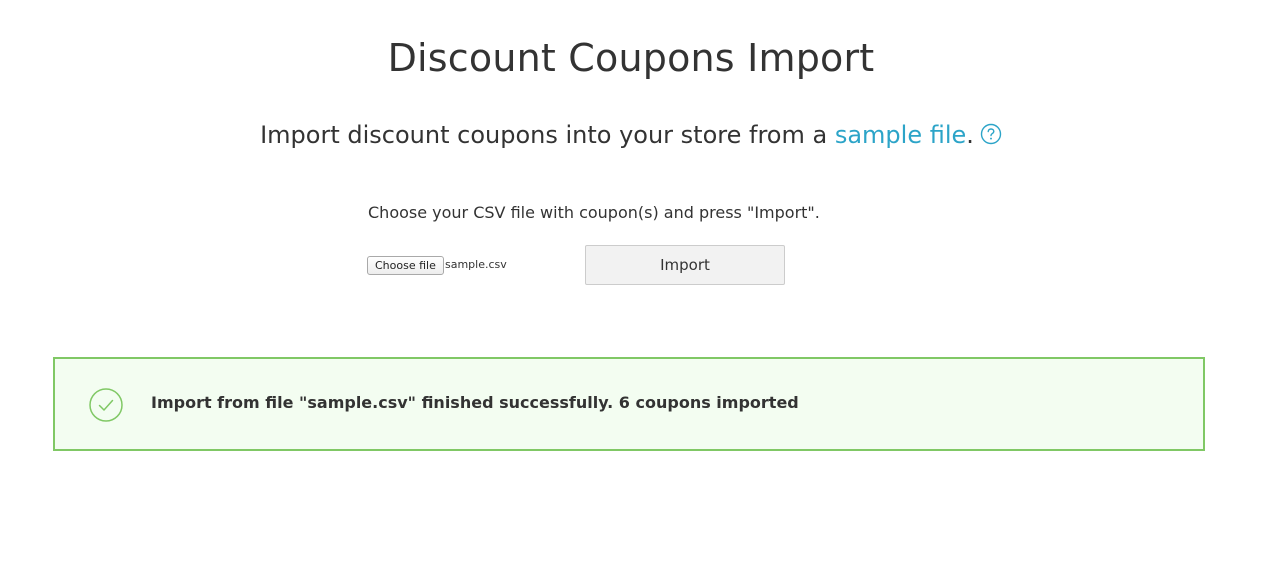 The image size is (1262, 581). Describe the element at coordinates (685, 265) in the screenshot. I see `import-button: Import` at that location.